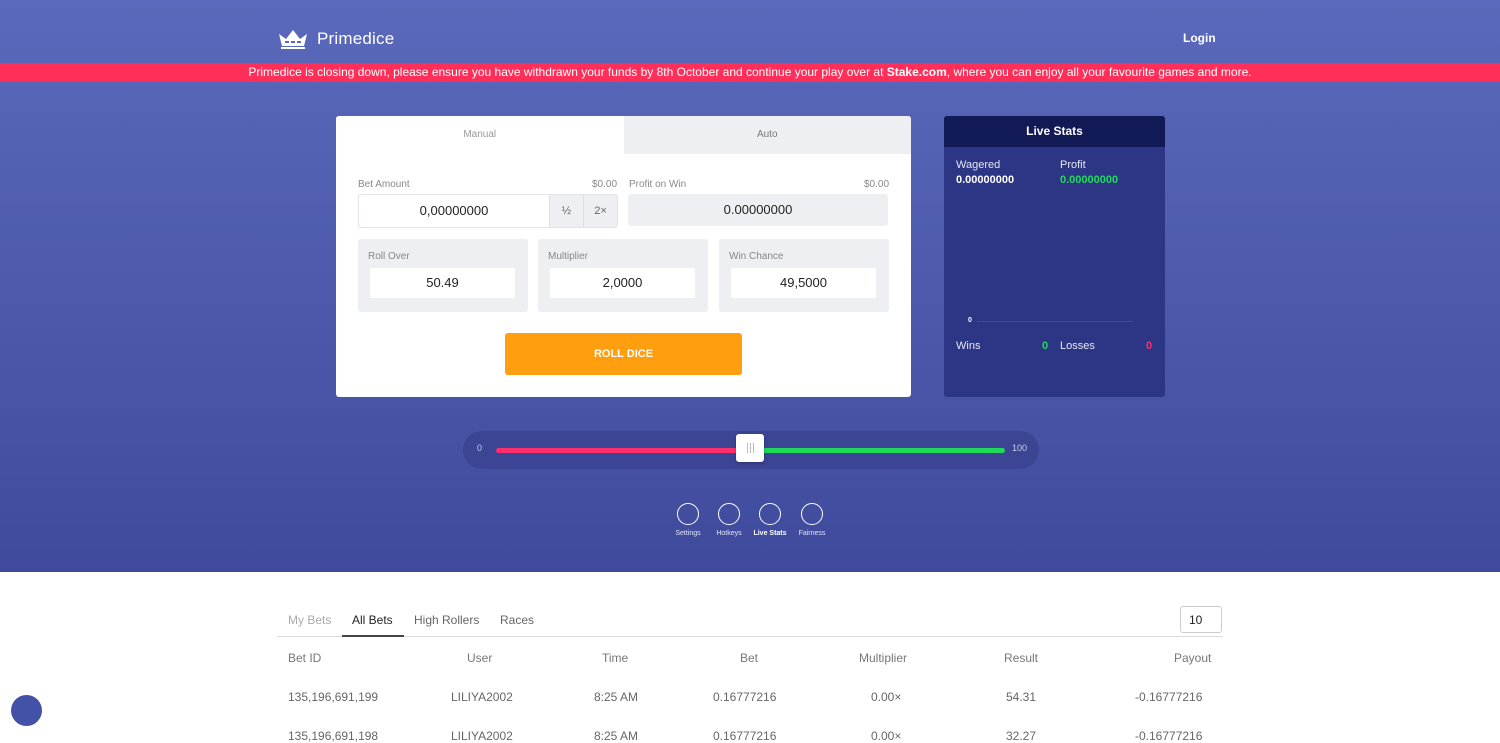 Image resolution: width=1500 pixels, height=743 pixels. Describe the element at coordinates (1077, 346) in the screenshot. I see `losses-label: Losses` at that location.